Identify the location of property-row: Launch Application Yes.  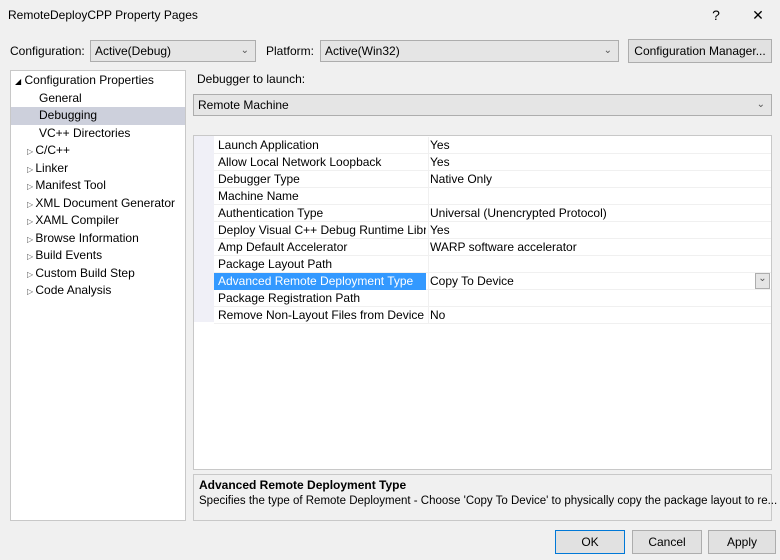
(492, 145).